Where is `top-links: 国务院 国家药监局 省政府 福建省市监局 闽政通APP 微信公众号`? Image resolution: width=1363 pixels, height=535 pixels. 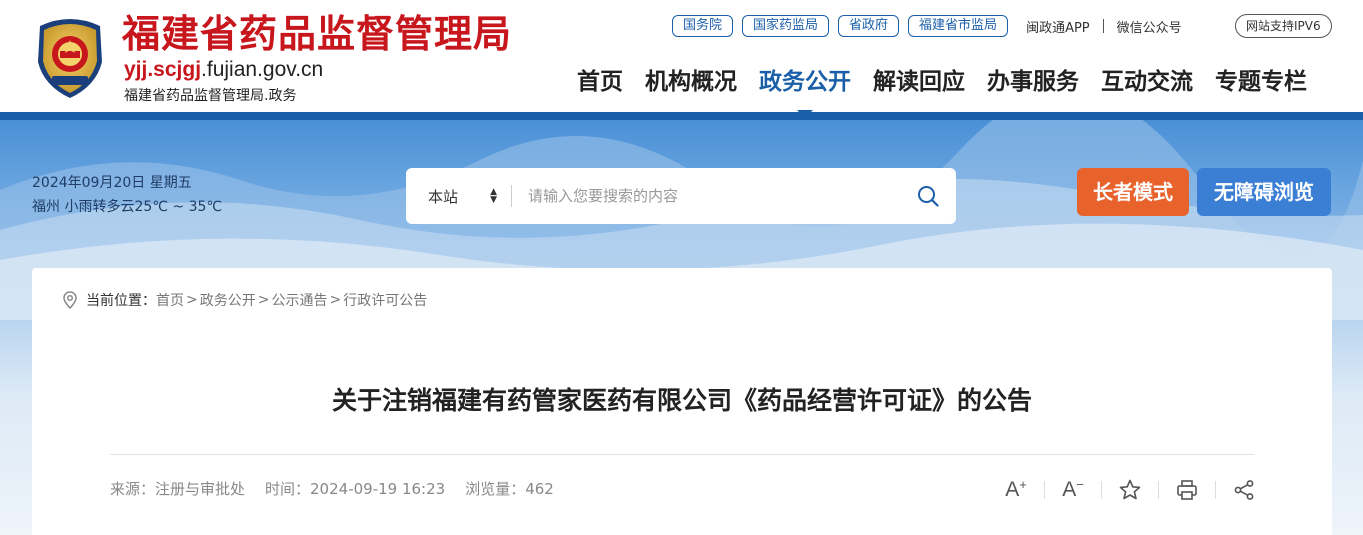 top-links: 国务院 国家药监局 省政府 福建省市监局 闽政通APP 微信公众号 is located at coordinates (927, 26).